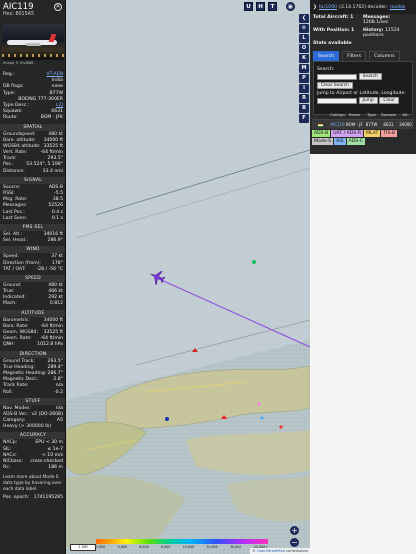  I want to click on strip-button-m: M, so click(304, 68).